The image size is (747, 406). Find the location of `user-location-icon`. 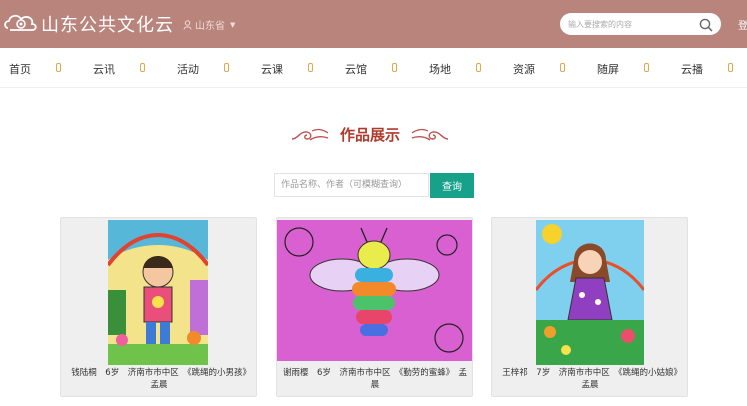

user-location-icon is located at coordinates (187, 24).